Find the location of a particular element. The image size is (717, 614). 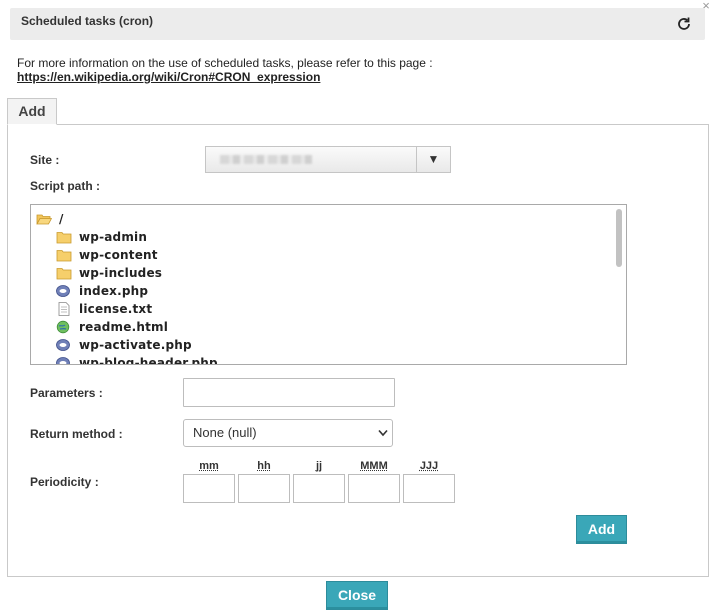

dialog-title: Scheduled tasks (cron) is located at coordinates (87, 21).